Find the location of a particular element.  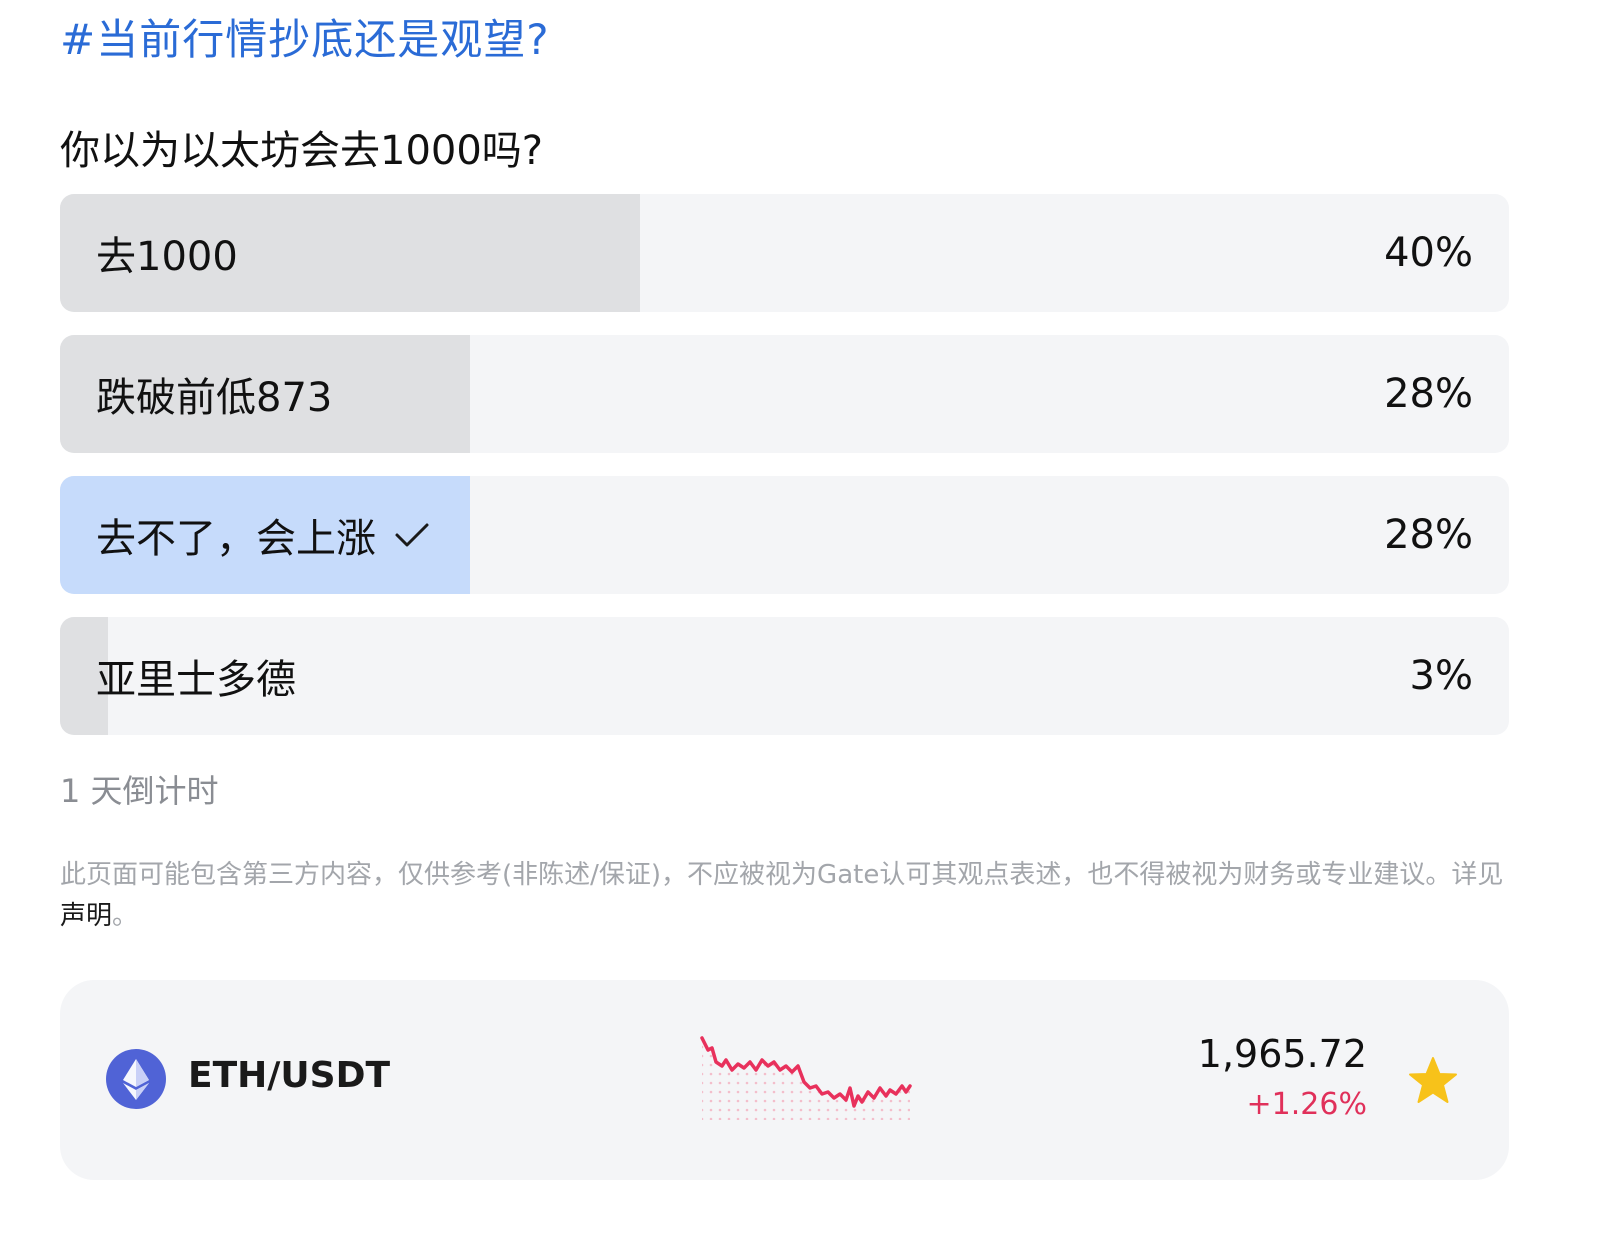

ticker-pair: ETH/USDT is located at coordinates (289, 1075).